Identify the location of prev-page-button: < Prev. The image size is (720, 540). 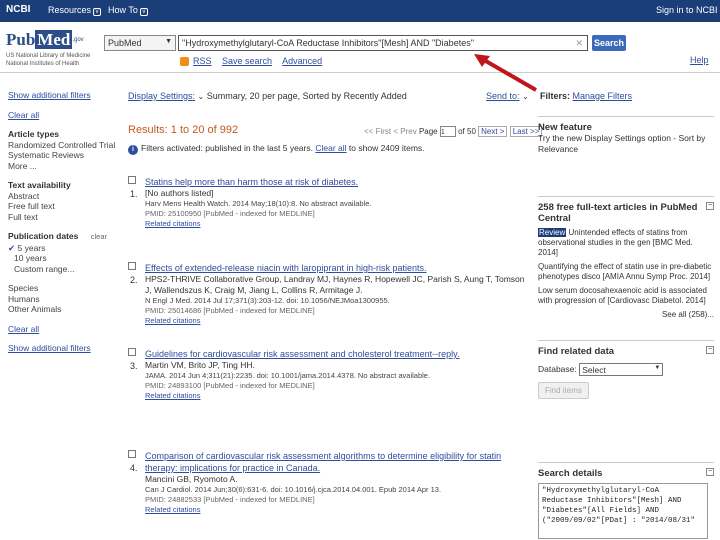
(404, 131).